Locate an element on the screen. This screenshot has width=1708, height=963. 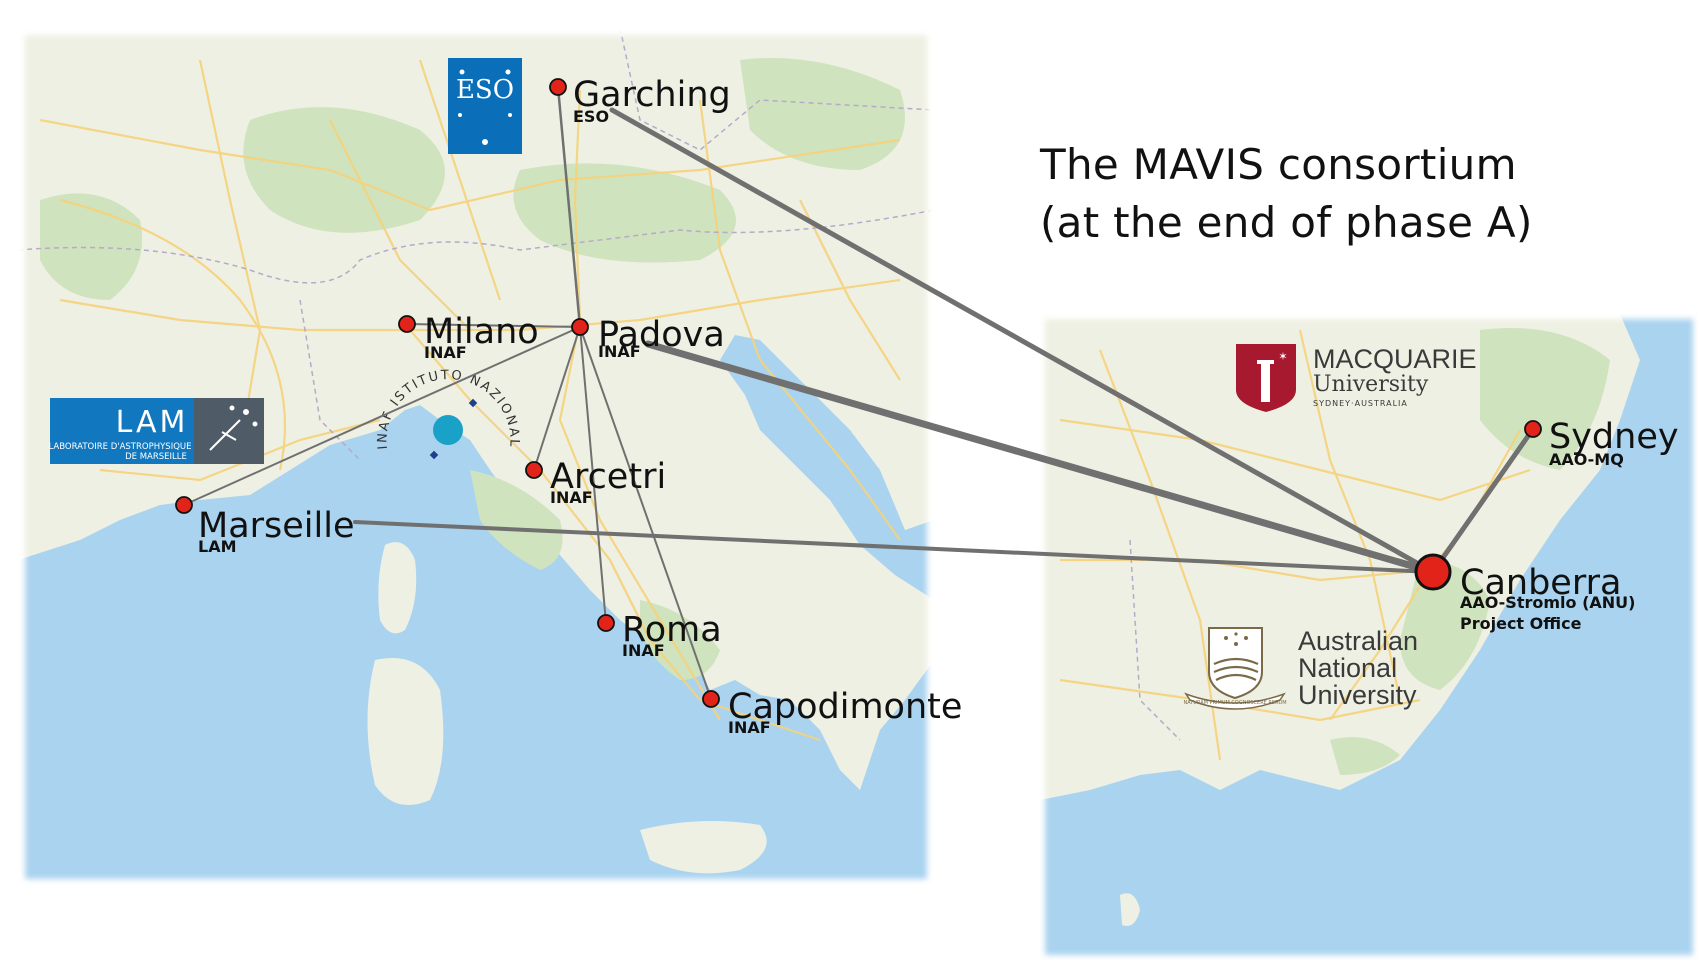
site-marker-arcetri is located at coordinates (534, 470).